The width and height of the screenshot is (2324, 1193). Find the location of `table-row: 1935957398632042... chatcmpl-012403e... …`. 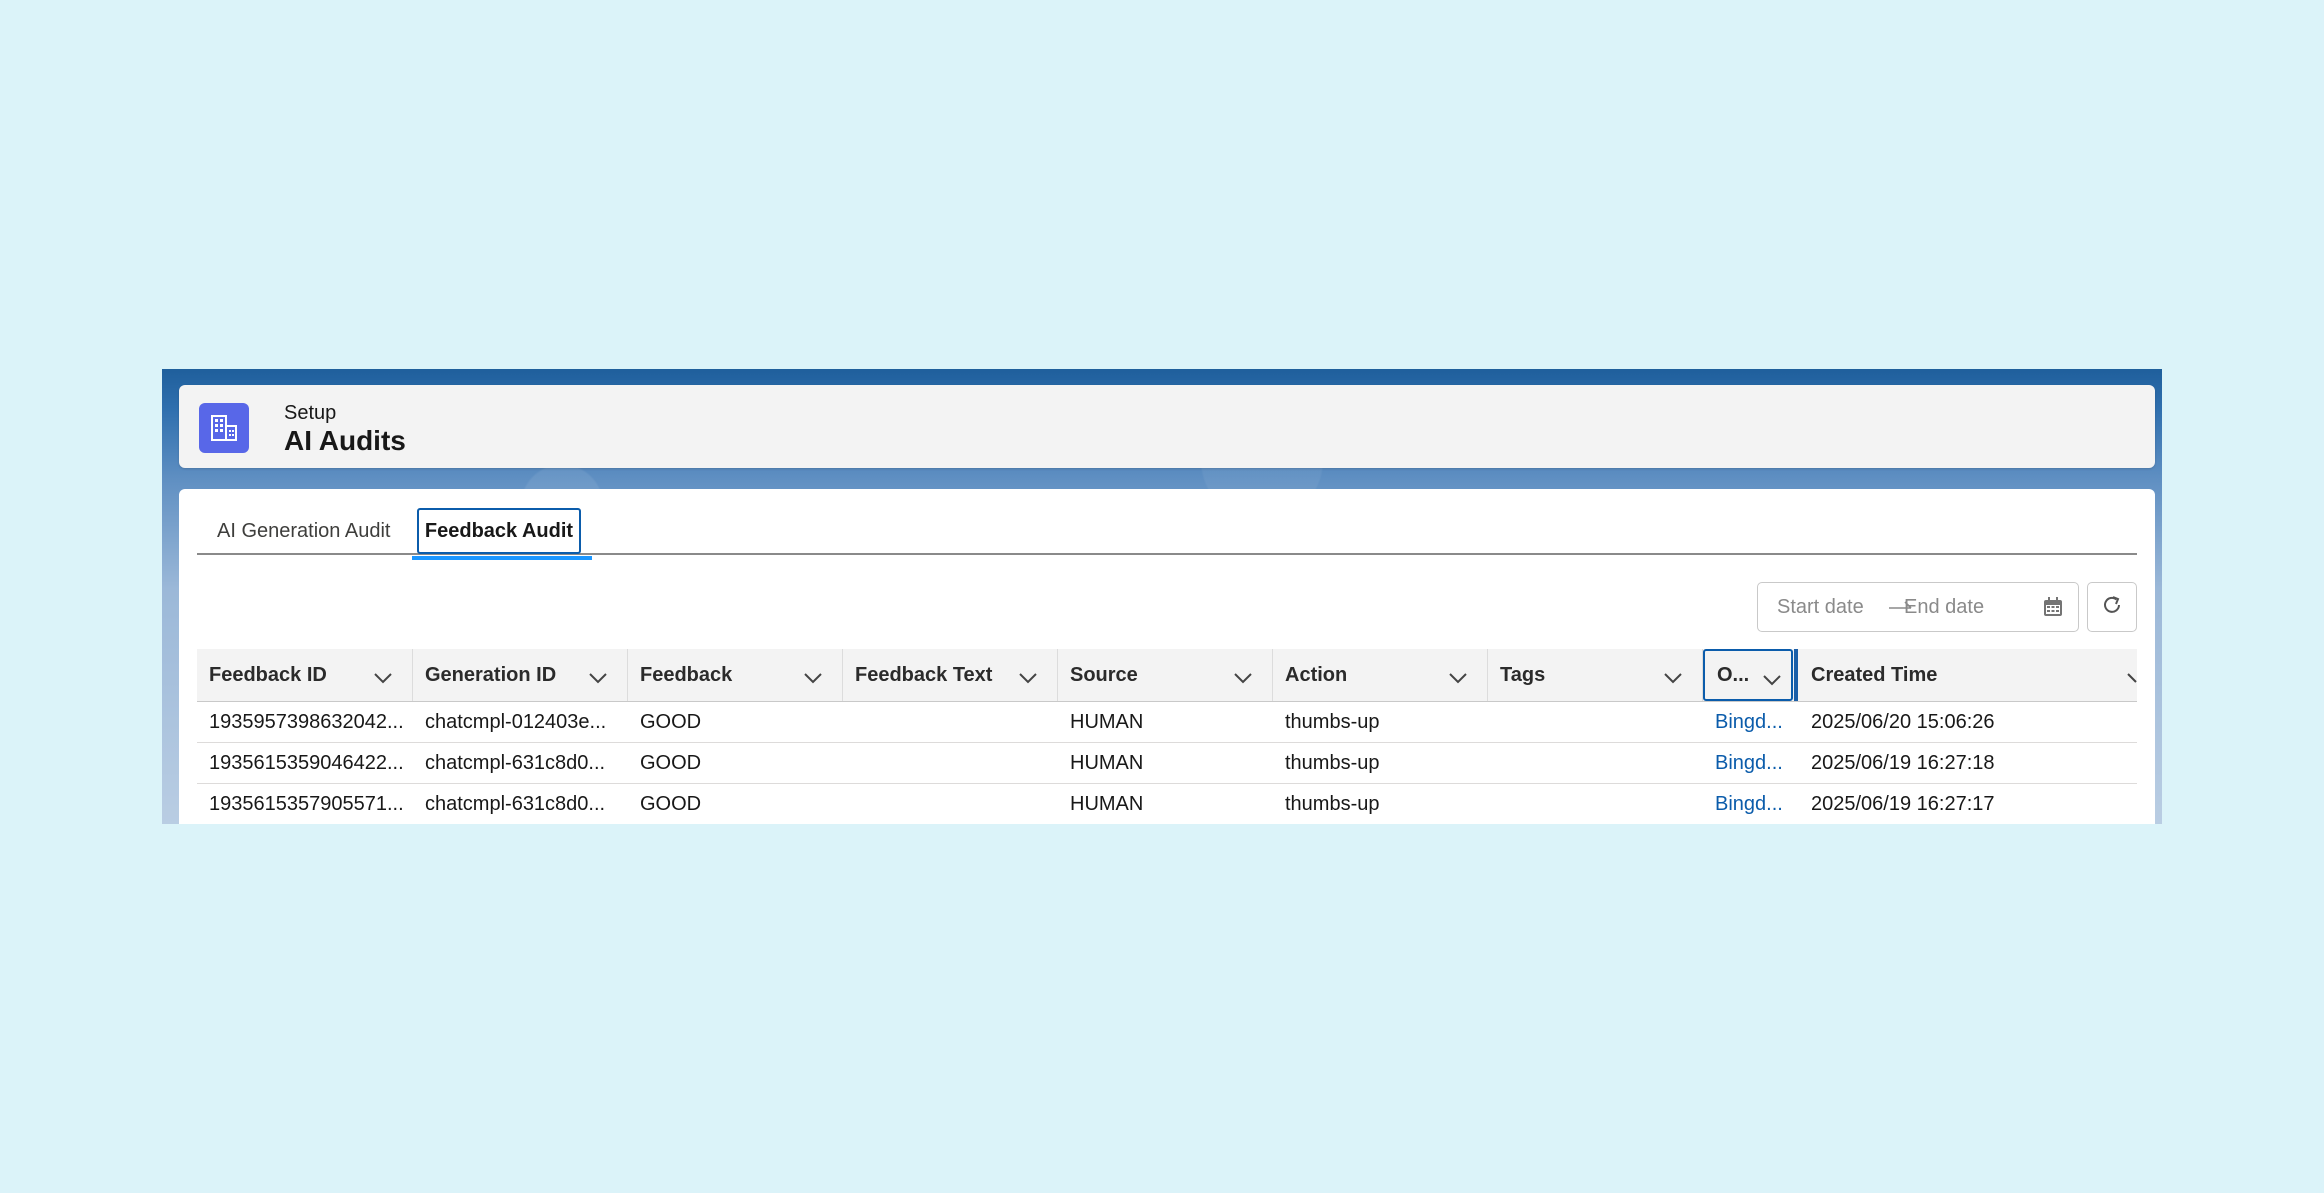

table-row: 1935957398632042... chatcmpl-012403e... … is located at coordinates (1167, 722).